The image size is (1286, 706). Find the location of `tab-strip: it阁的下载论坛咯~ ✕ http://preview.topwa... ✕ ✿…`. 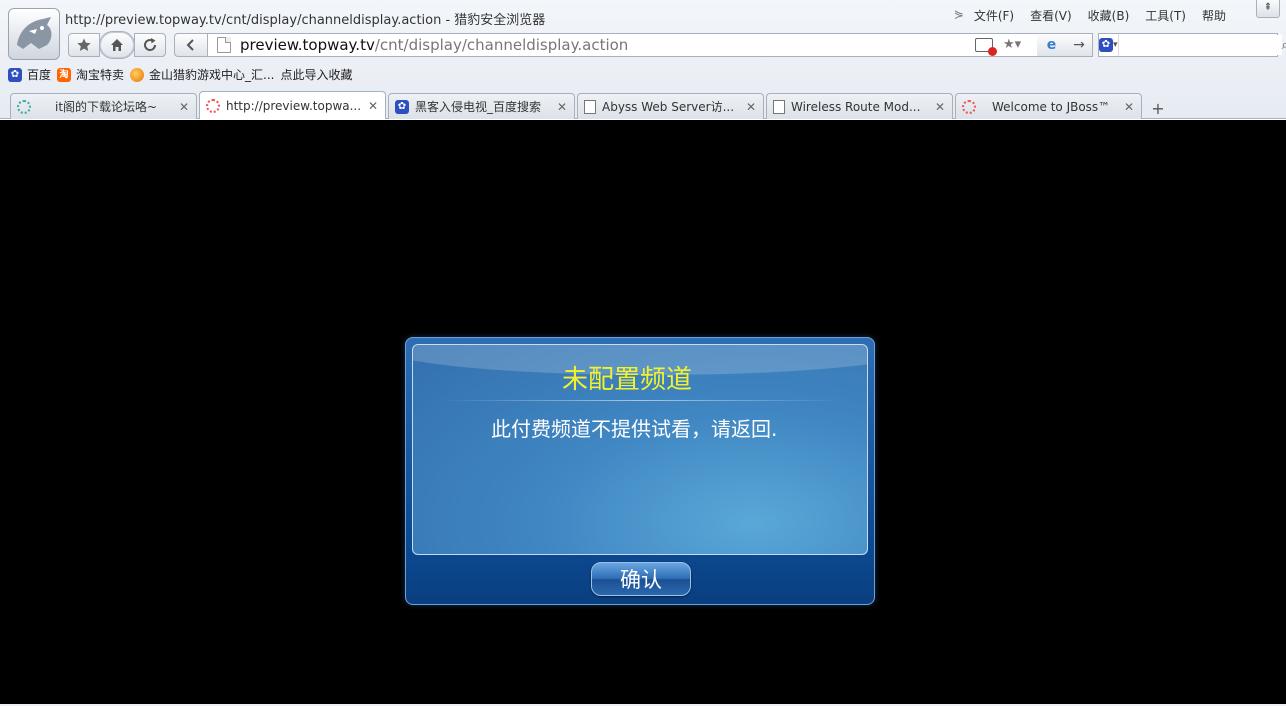

tab-strip: it阁的下载论坛咯~ ✕ http://preview.topwa... ✕ ✿… is located at coordinates (589, 105).